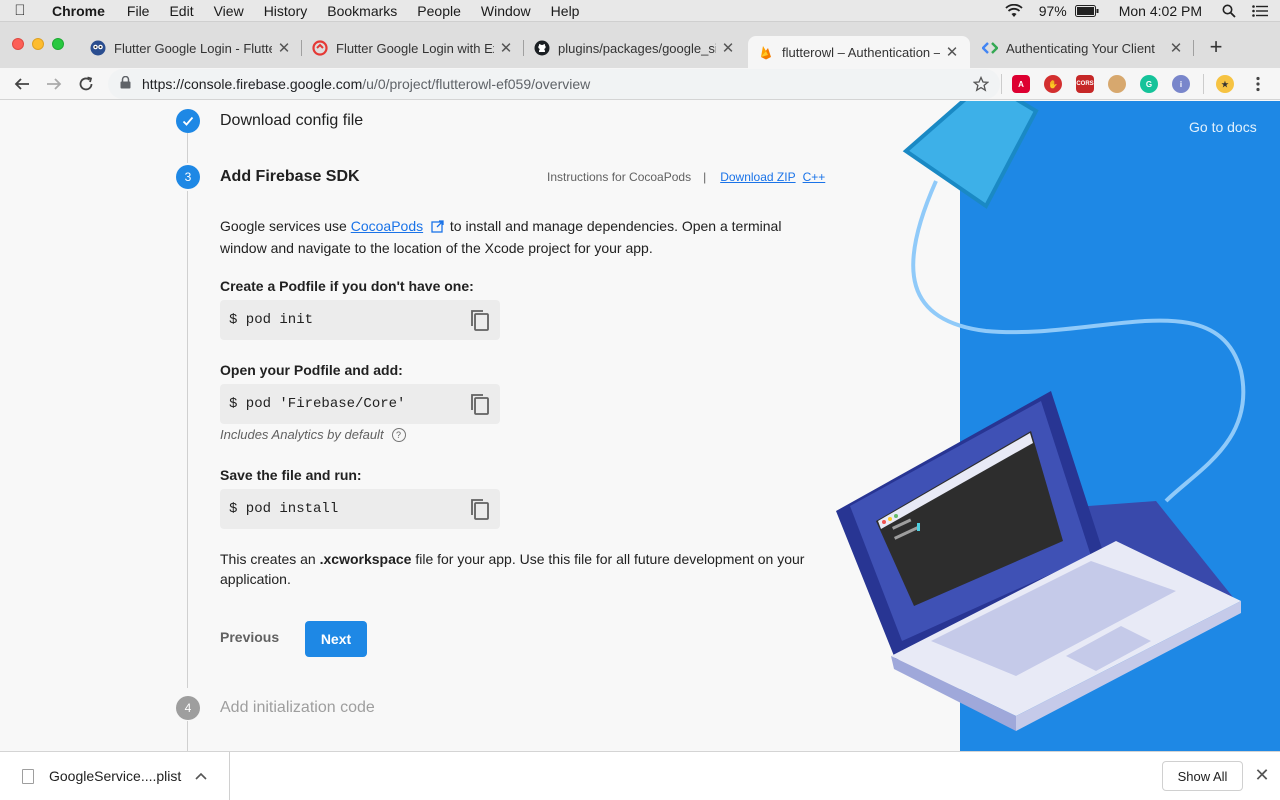 The width and height of the screenshot is (1280, 800). Describe the element at coordinates (439, 11) in the screenshot. I see `menu-people: People` at that location.